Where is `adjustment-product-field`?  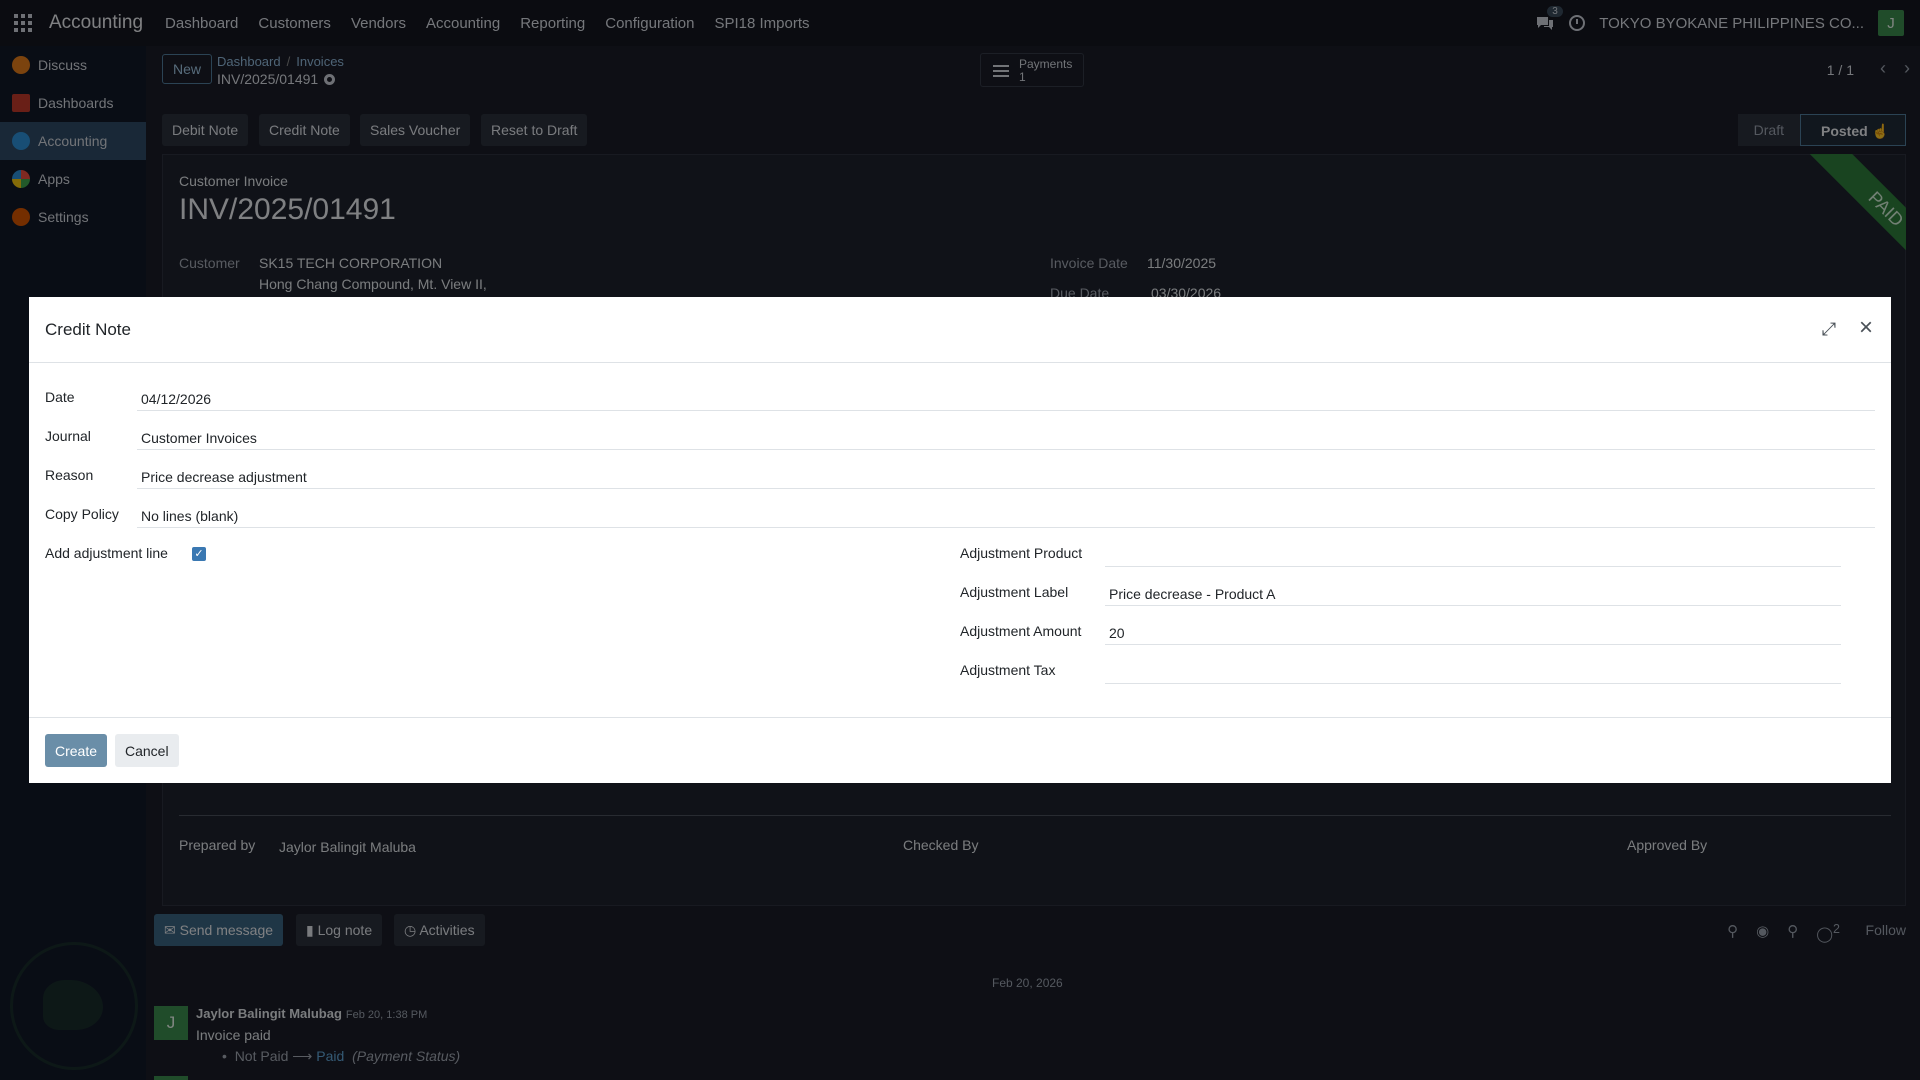
adjustment-product-field is located at coordinates (1473, 555).